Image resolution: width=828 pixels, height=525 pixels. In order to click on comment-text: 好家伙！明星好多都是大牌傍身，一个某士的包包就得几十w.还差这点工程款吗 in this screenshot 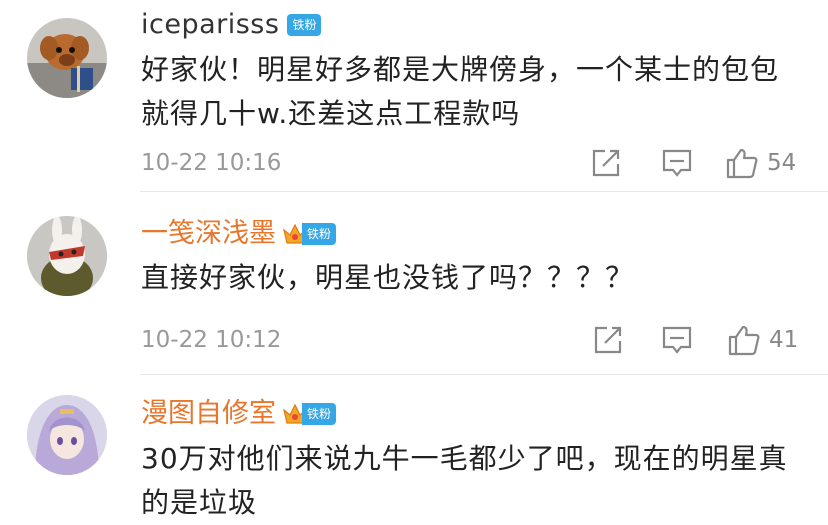, I will do `click(460, 91)`.